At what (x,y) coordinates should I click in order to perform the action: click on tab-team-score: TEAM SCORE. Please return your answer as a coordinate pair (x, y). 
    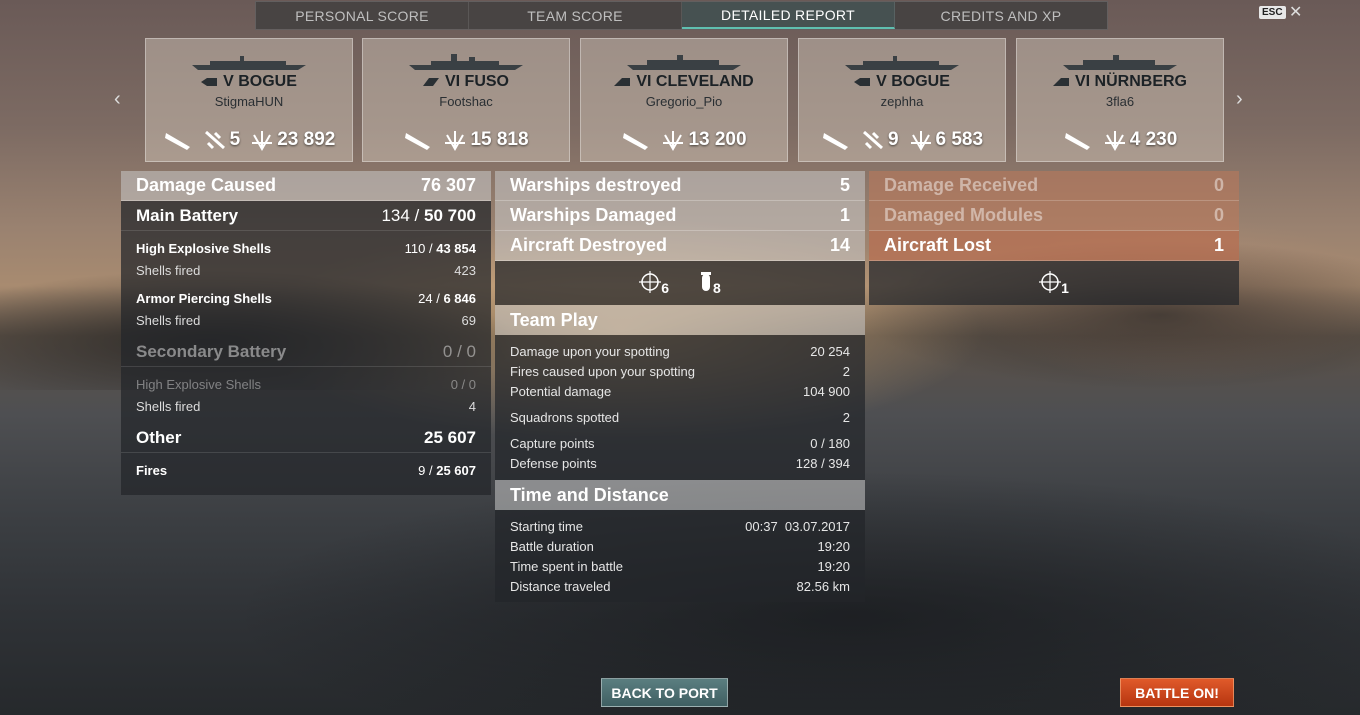
    Looking at the image, I should click on (575, 15).